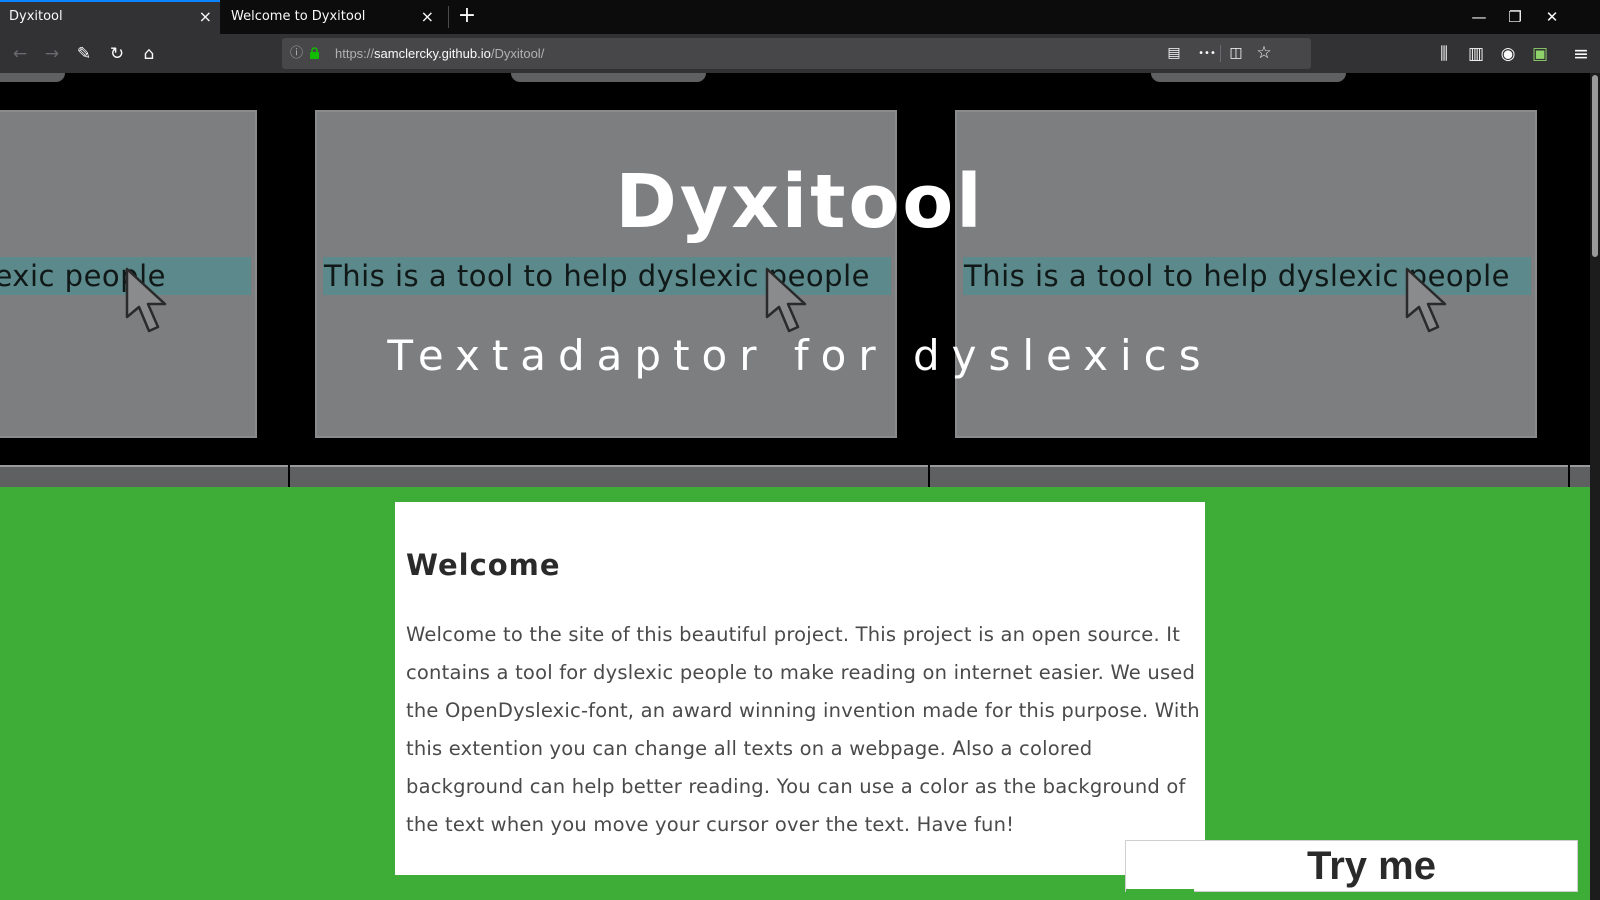 This screenshot has height=900, width=1600. What do you see at coordinates (1479, 17) in the screenshot?
I see `minimize-button: —` at bounding box center [1479, 17].